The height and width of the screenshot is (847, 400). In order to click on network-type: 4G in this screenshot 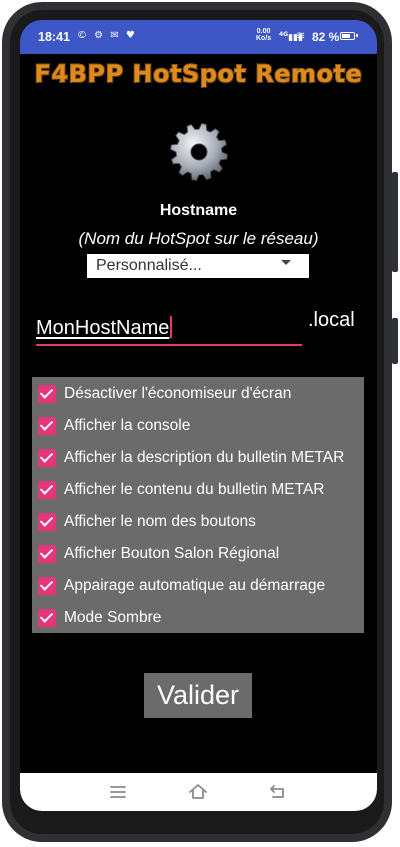, I will do `click(284, 34)`.